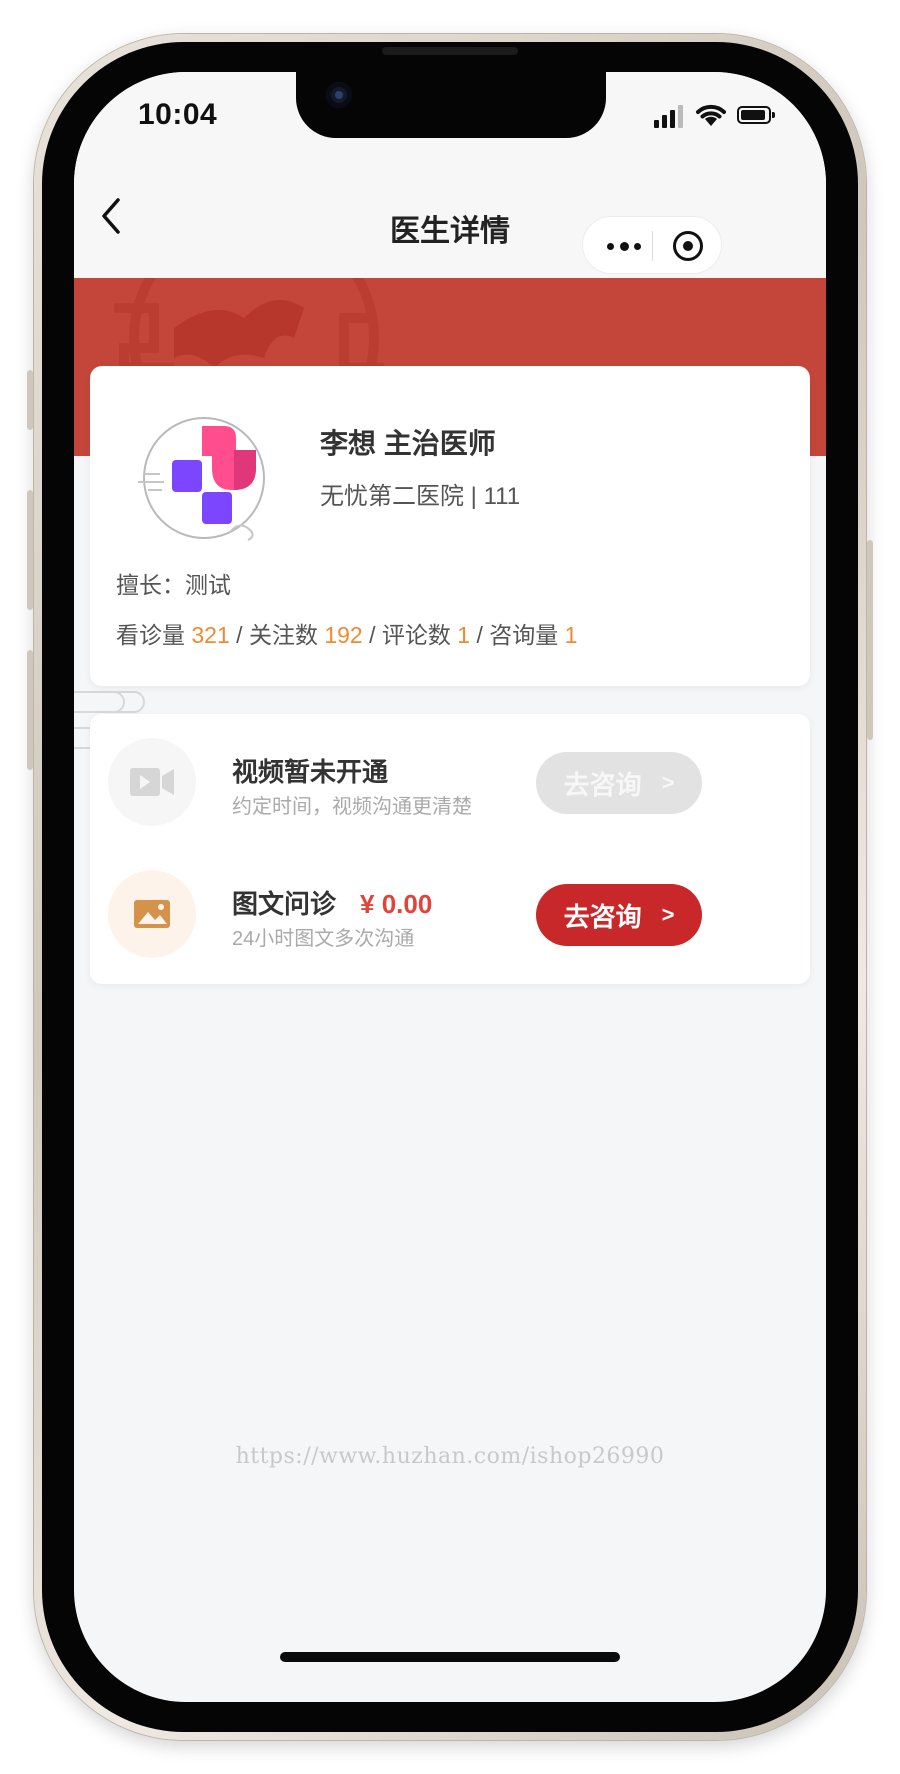  What do you see at coordinates (450, 1456) in the screenshot?
I see `watermark-text: https://www.huzhan.com/ishop26990` at bounding box center [450, 1456].